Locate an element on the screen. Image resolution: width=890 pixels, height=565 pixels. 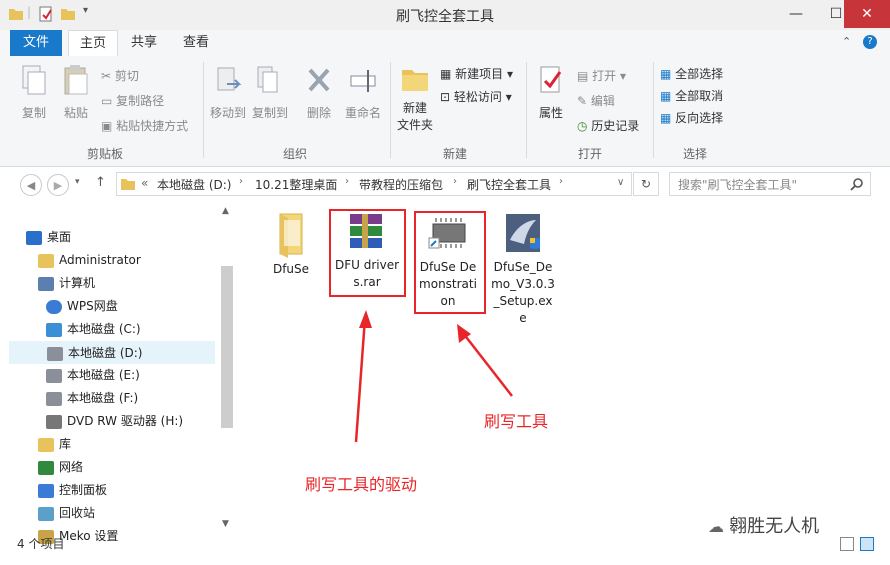
annotation-label-driver: 刷写工具的驱动 is located at coordinates (361, 484).